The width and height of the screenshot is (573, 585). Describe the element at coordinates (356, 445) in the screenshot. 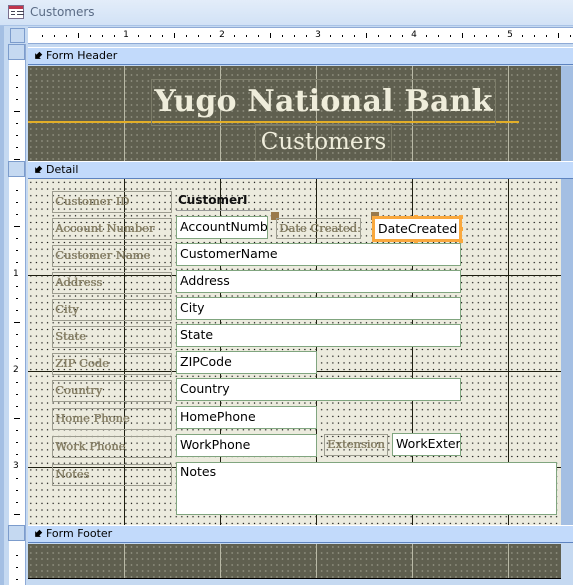

I see `label-extension: Extension` at that location.